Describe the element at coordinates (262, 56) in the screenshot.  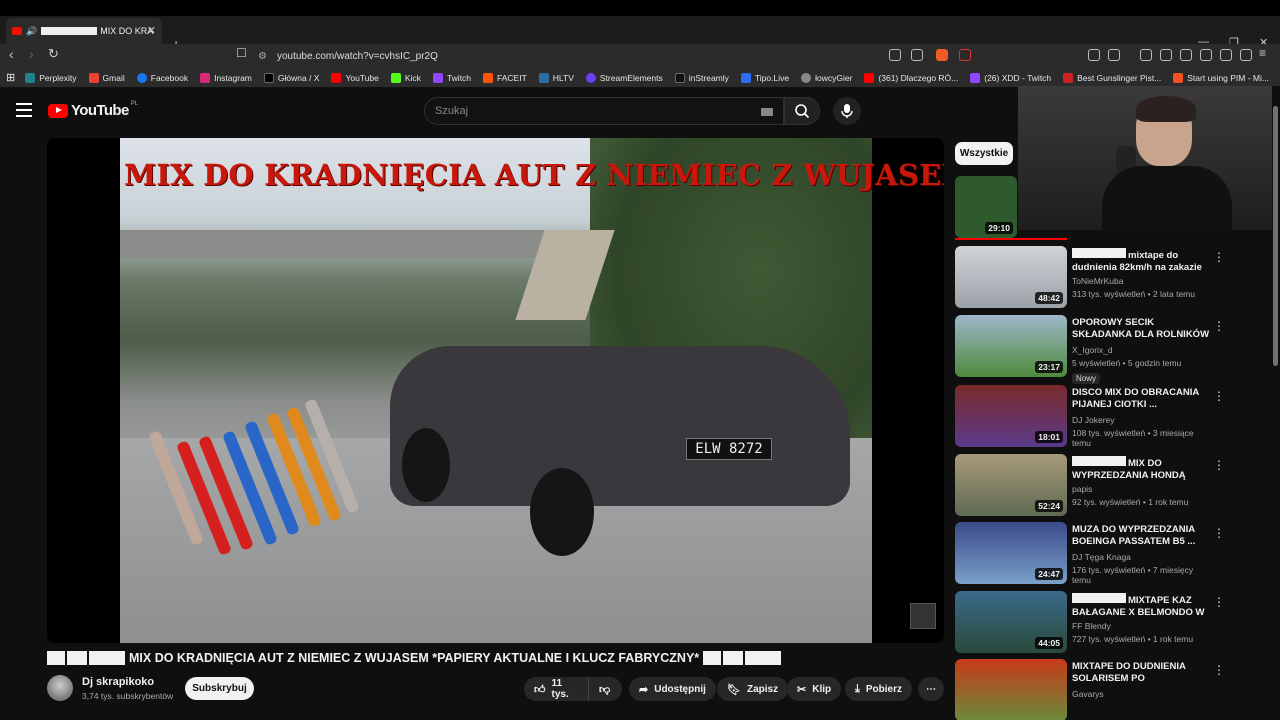
I see `site-settings-icon: ⚙` at that location.